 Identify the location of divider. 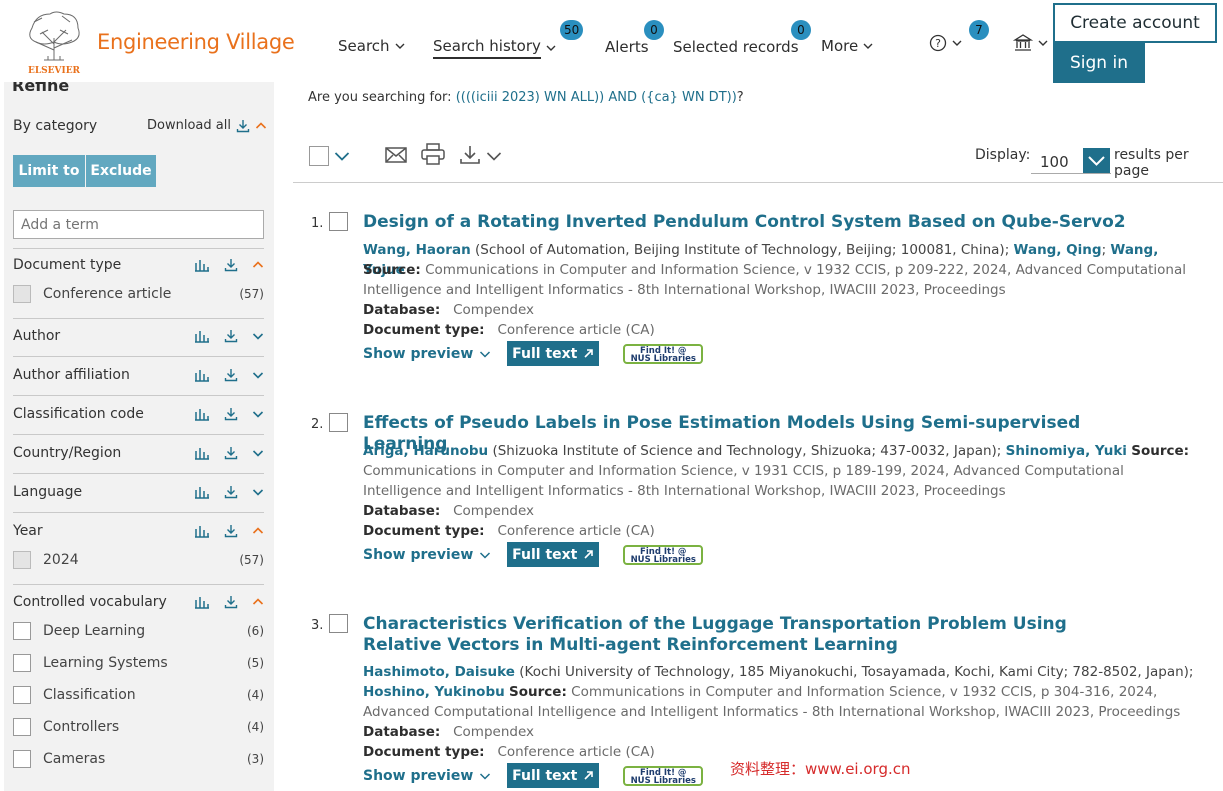
(138, 473).